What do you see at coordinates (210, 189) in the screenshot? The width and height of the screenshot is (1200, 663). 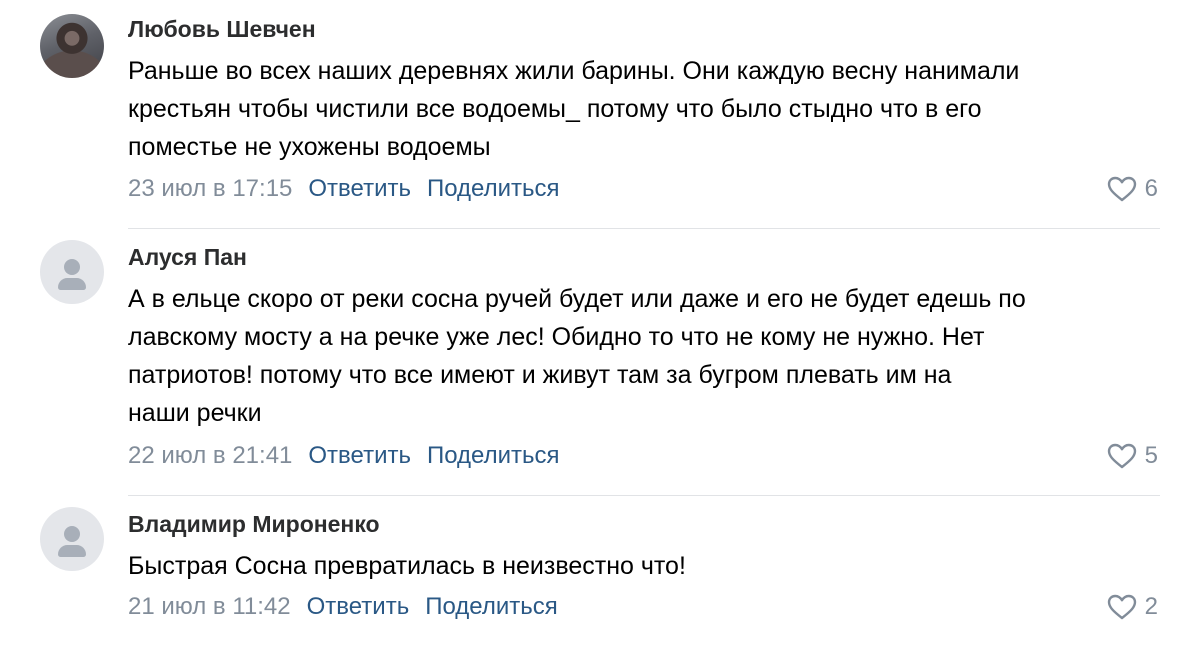 I see `comment-date: 23 июл в 17:15` at bounding box center [210, 189].